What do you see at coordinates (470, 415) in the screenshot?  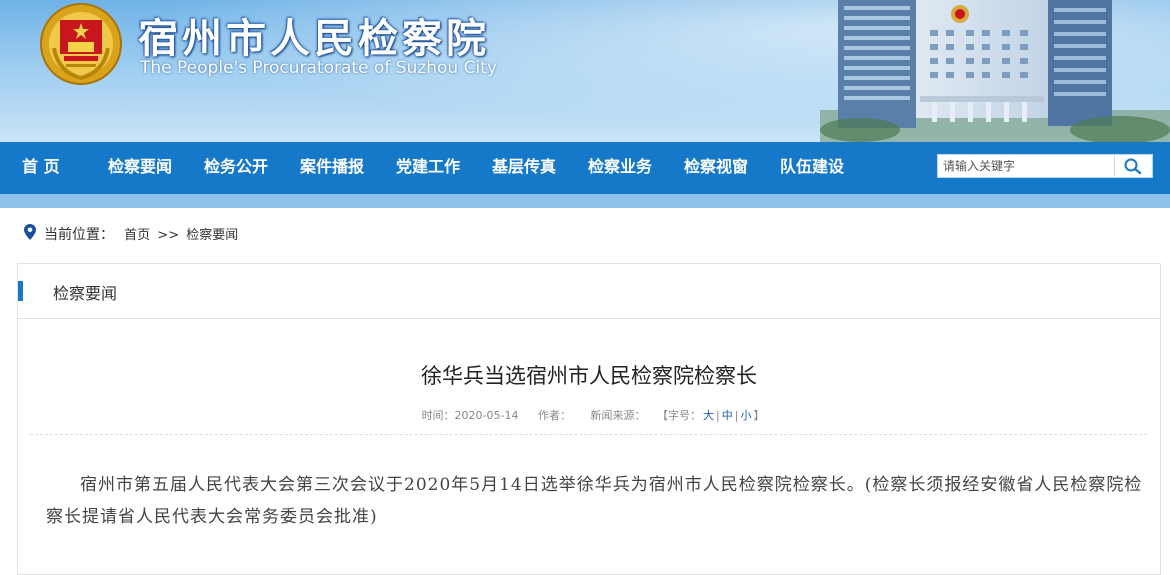 I see `article-time: 时间：2020-05-14` at bounding box center [470, 415].